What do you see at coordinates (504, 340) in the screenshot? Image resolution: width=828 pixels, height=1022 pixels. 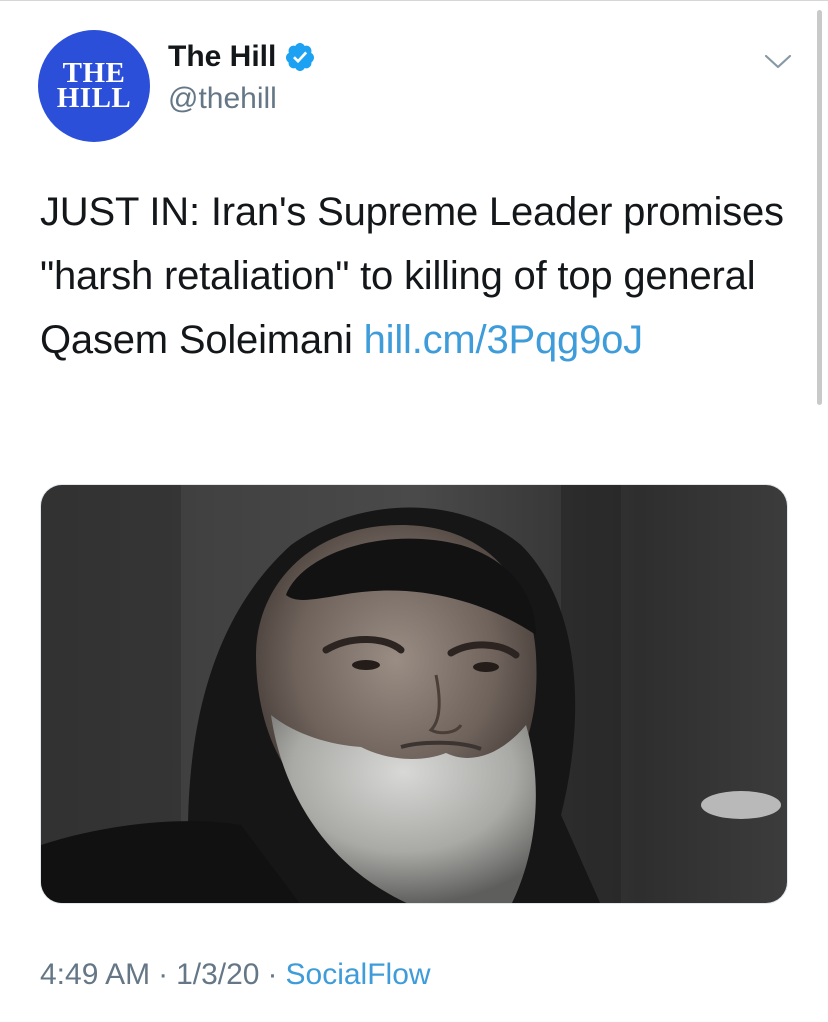 I see `tweet-link: hill.cm/3Pqg9oJ` at bounding box center [504, 340].